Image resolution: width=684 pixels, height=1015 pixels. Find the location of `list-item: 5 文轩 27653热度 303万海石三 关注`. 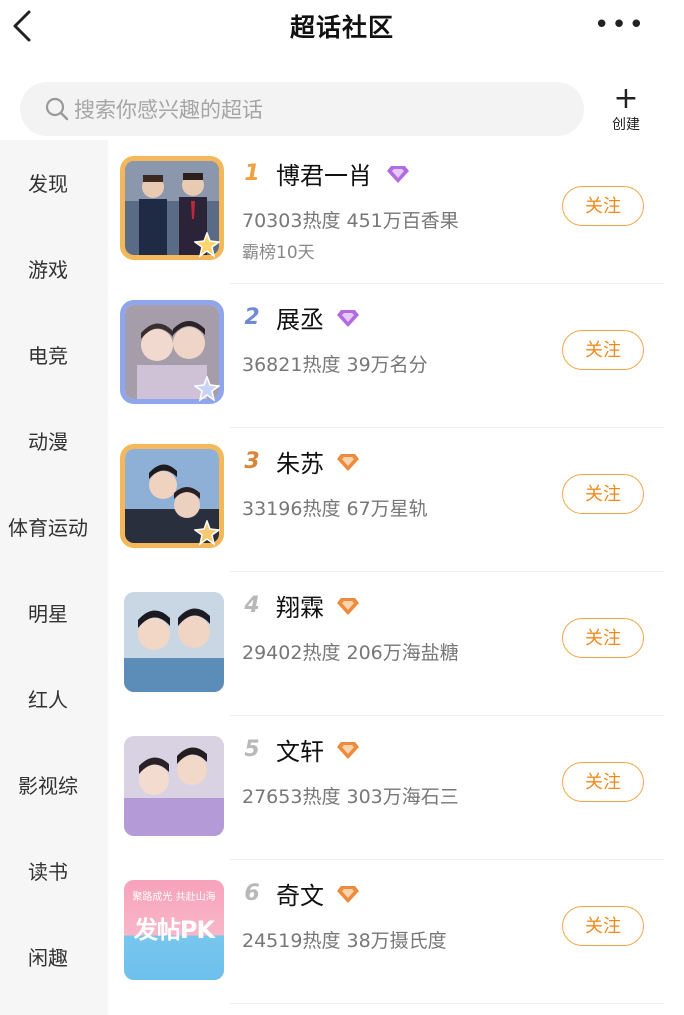

list-item: 5 文轩 27653热度 303万海石三 关注 is located at coordinates (386, 788).